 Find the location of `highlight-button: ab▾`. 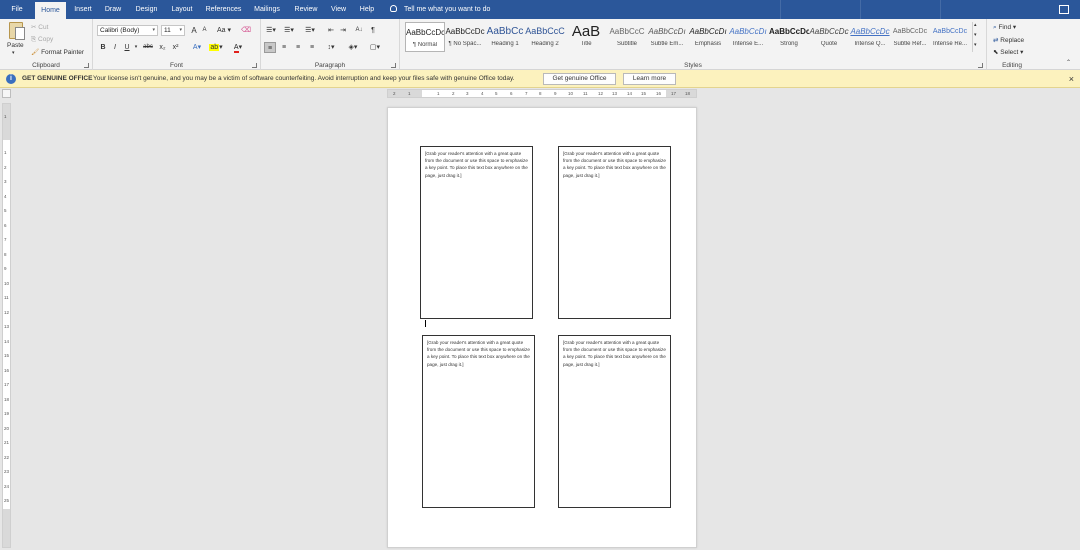

highlight-button: ab▾ is located at coordinates (216, 47).